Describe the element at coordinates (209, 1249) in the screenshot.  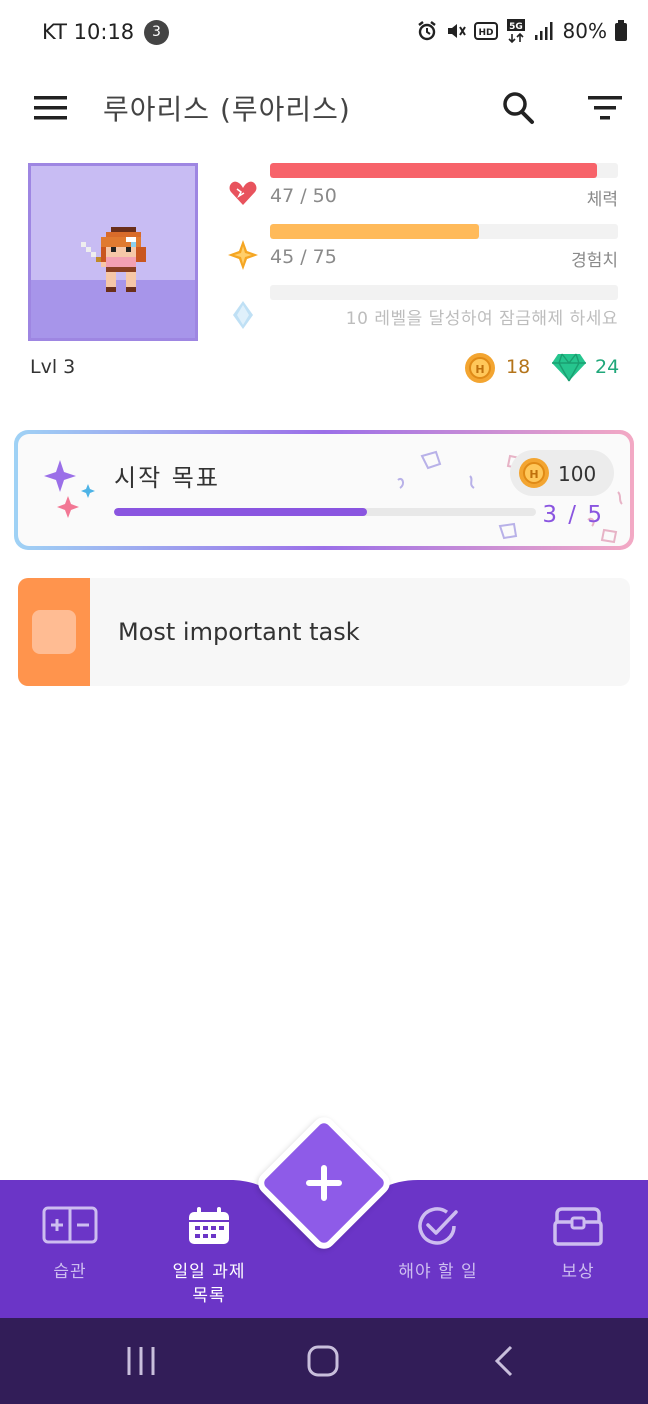
I see `nav-item-dailies: 일일 과제 목록` at that location.